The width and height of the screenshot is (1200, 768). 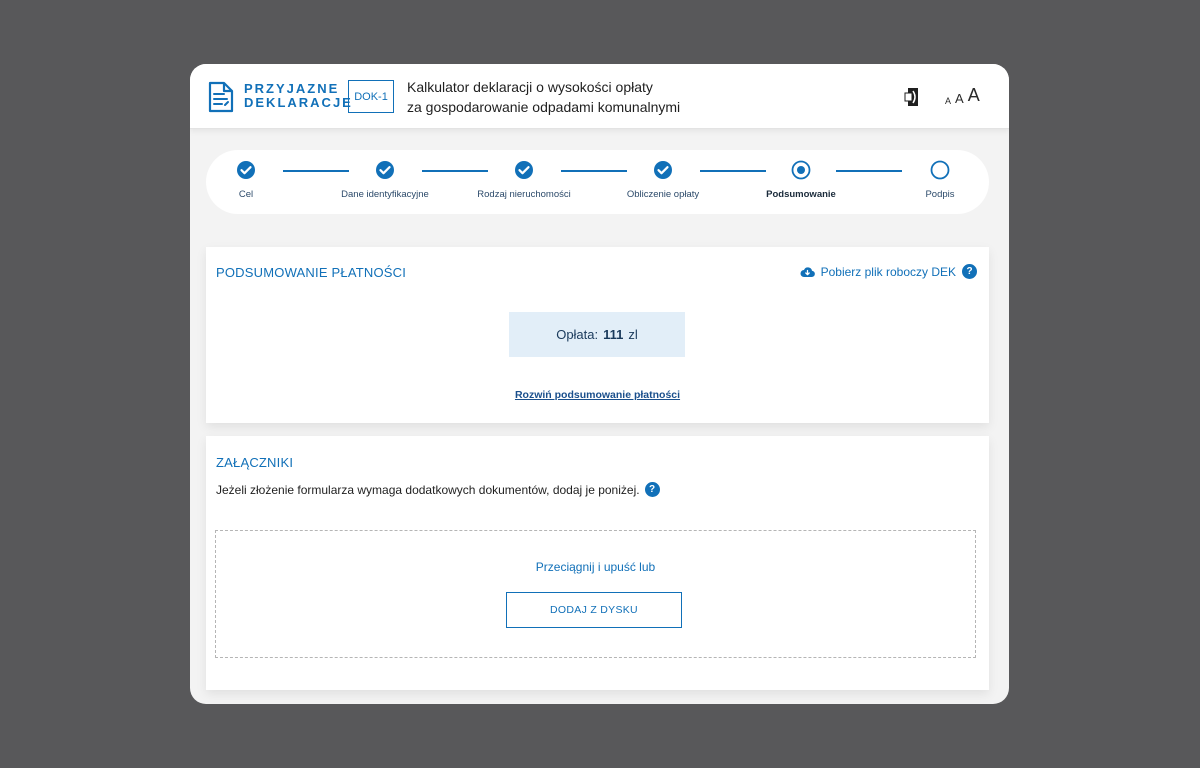 I want to click on fee-label: Opłata:, so click(x=577, y=334).